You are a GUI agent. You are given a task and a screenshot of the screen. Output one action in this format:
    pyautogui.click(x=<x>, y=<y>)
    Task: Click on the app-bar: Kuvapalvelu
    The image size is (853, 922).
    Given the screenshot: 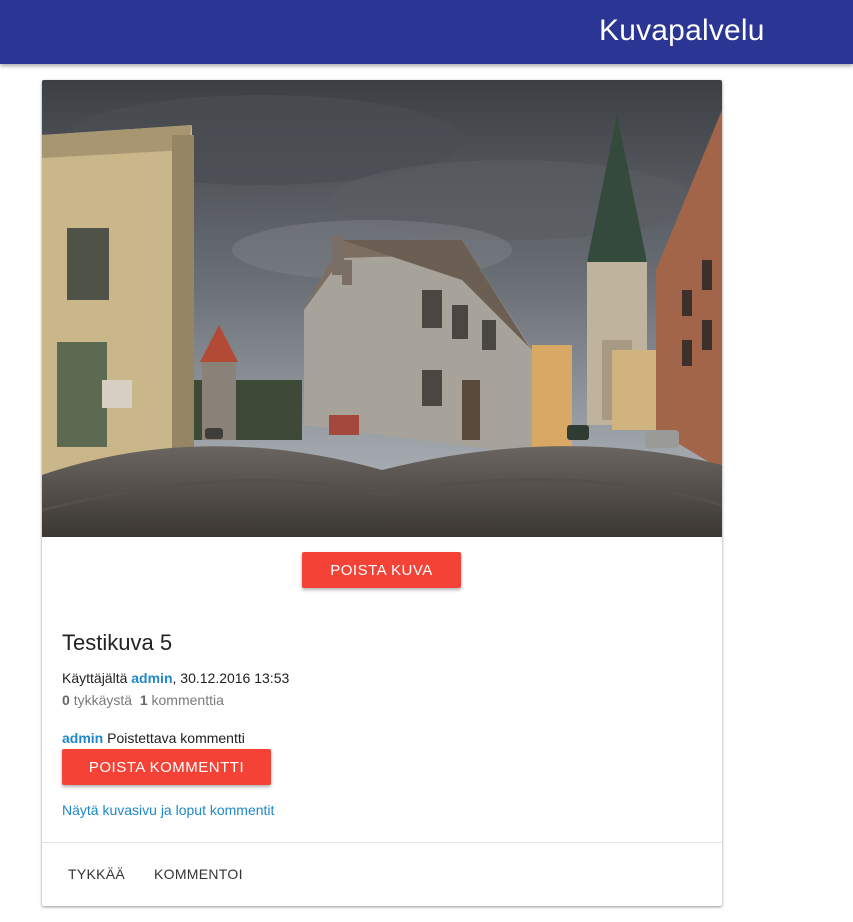 What is the action you would take?
    pyautogui.click(x=426, y=32)
    